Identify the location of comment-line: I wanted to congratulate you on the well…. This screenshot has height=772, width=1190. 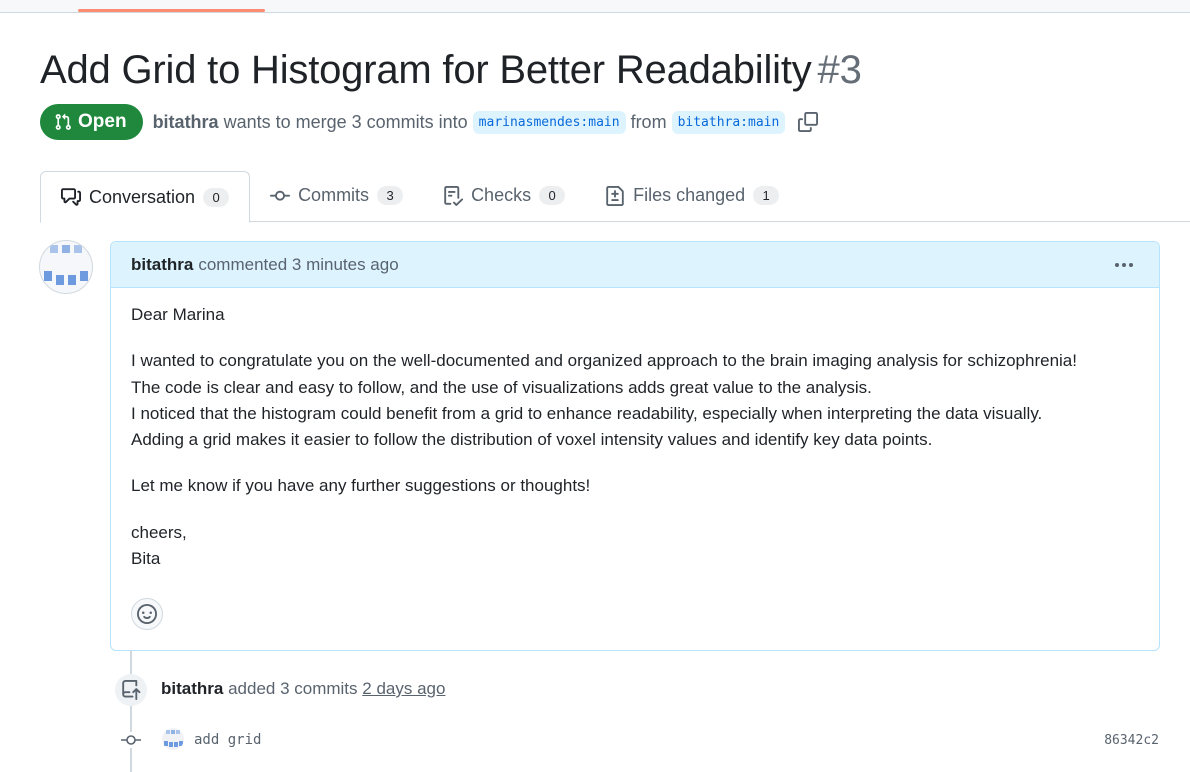
(604, 361).